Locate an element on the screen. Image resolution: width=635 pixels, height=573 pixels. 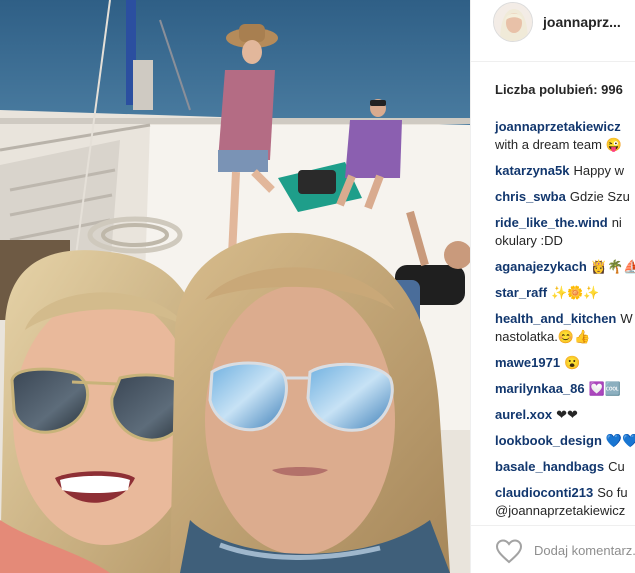
comment-username: aganajezykach is located at coordinates (541, 266).